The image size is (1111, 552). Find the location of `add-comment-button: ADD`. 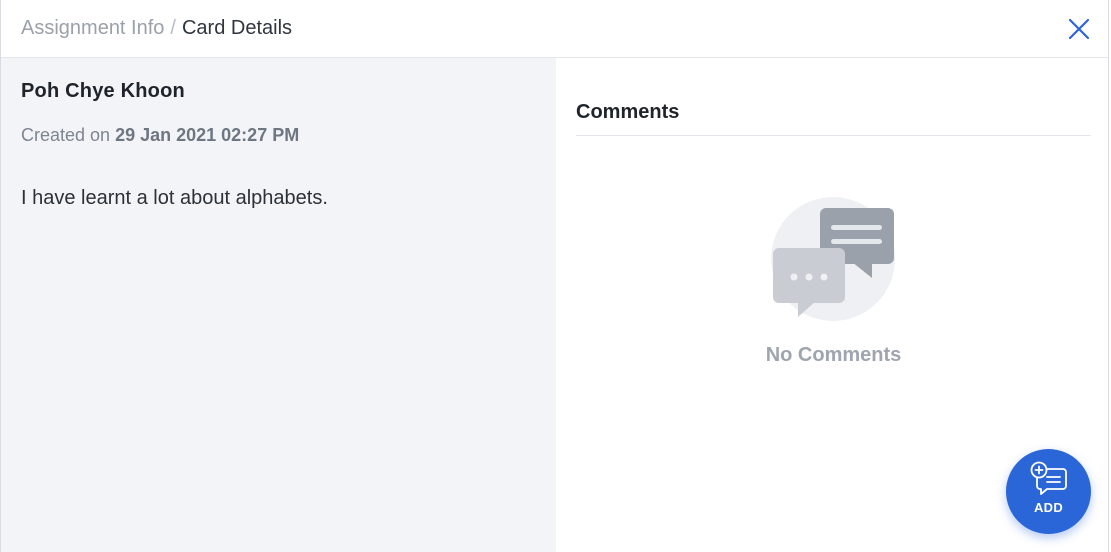

add-comment-button: ADD is located at coordinates (1048, 491).